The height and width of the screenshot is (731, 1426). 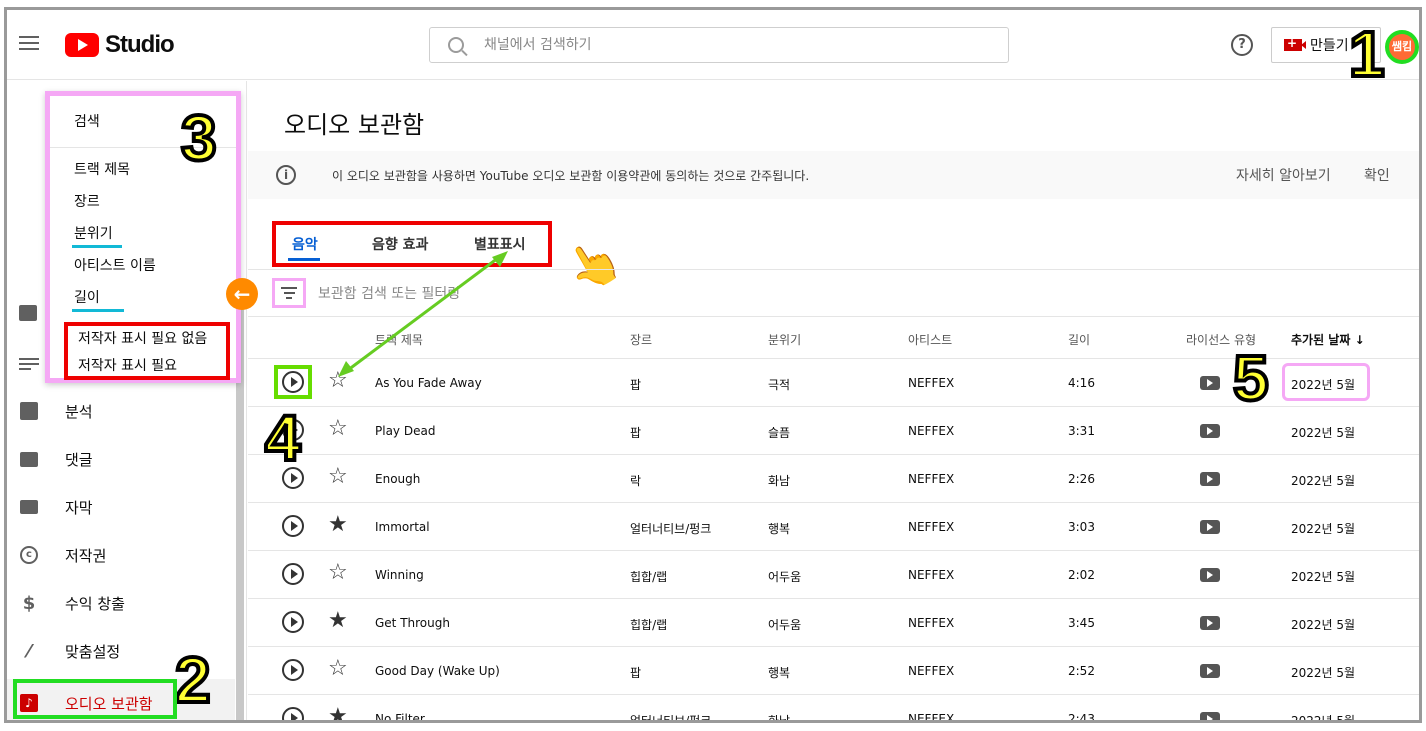 I want to click on sidebar-item-subtitles: 자막, so click(x=121, y=507).